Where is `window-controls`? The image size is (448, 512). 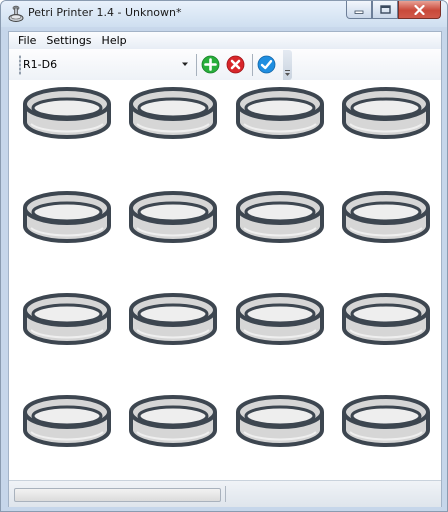
window-controls is located at coordinates (393, 10).